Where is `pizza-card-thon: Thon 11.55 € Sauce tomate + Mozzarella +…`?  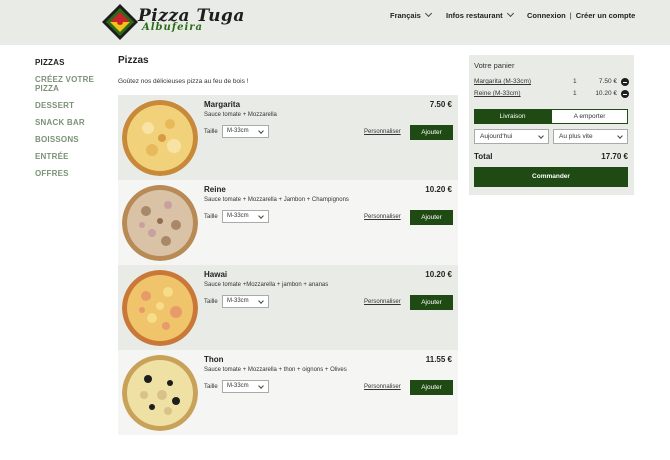 pizza-card-thon: Thon 11.55 € Sauce tomate + Mozzarella +… is located at coordinates (288, 392).